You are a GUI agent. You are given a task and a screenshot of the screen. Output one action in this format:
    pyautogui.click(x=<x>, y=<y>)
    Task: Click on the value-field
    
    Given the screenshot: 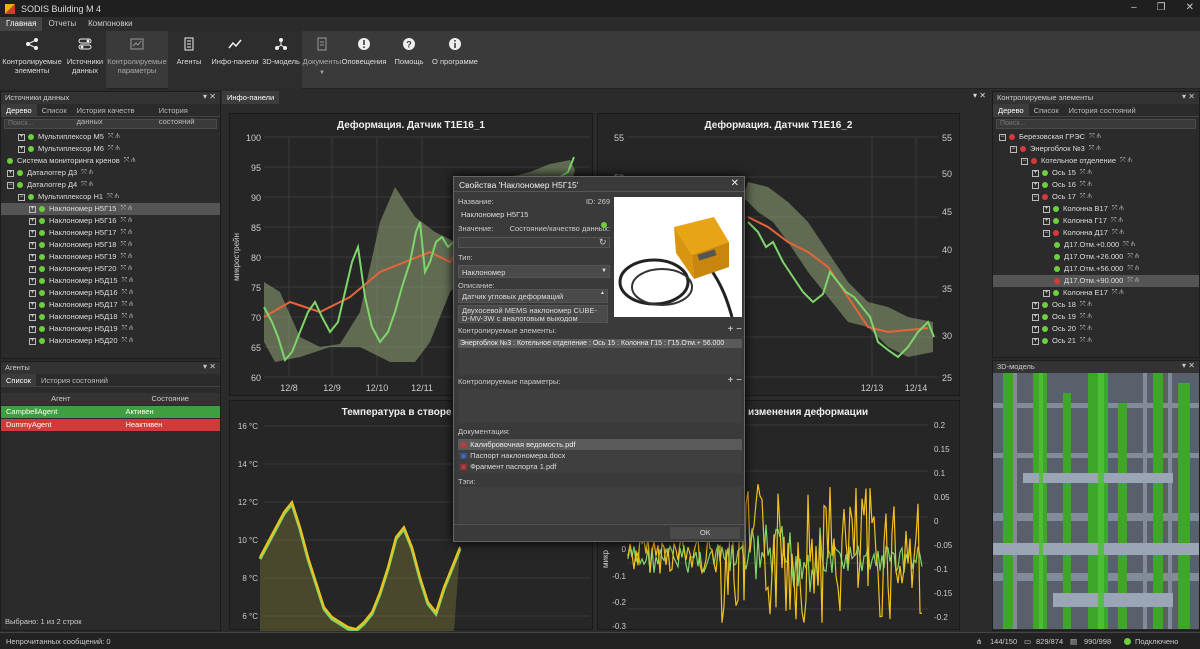 What is the action you would take?
    pyautogui.click(x=534, y=242)
    